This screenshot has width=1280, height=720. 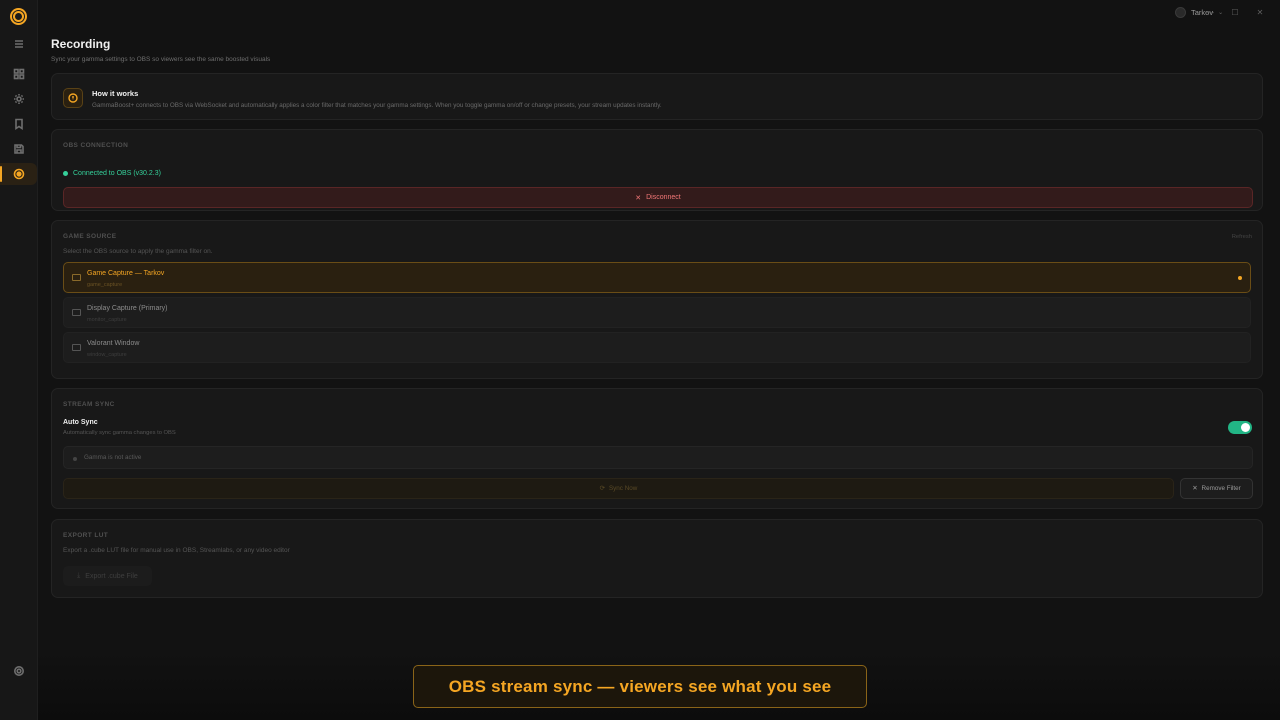 What do you see at coordinates (623, 488) in the screenshot?
I see `sync-now-label: Sync Now` at bounding box center [623, 488].